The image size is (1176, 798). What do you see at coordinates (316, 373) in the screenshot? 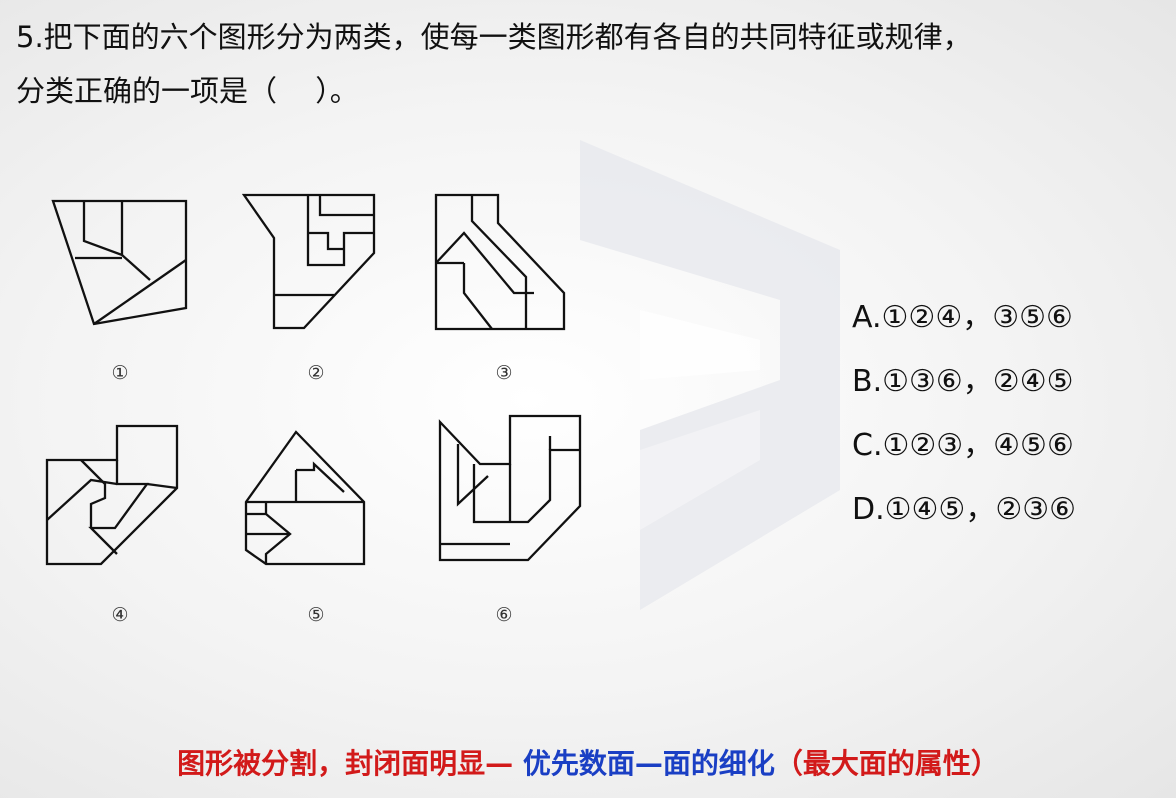
I see `figure-2-label: ②` at bounding box center [316, 373].